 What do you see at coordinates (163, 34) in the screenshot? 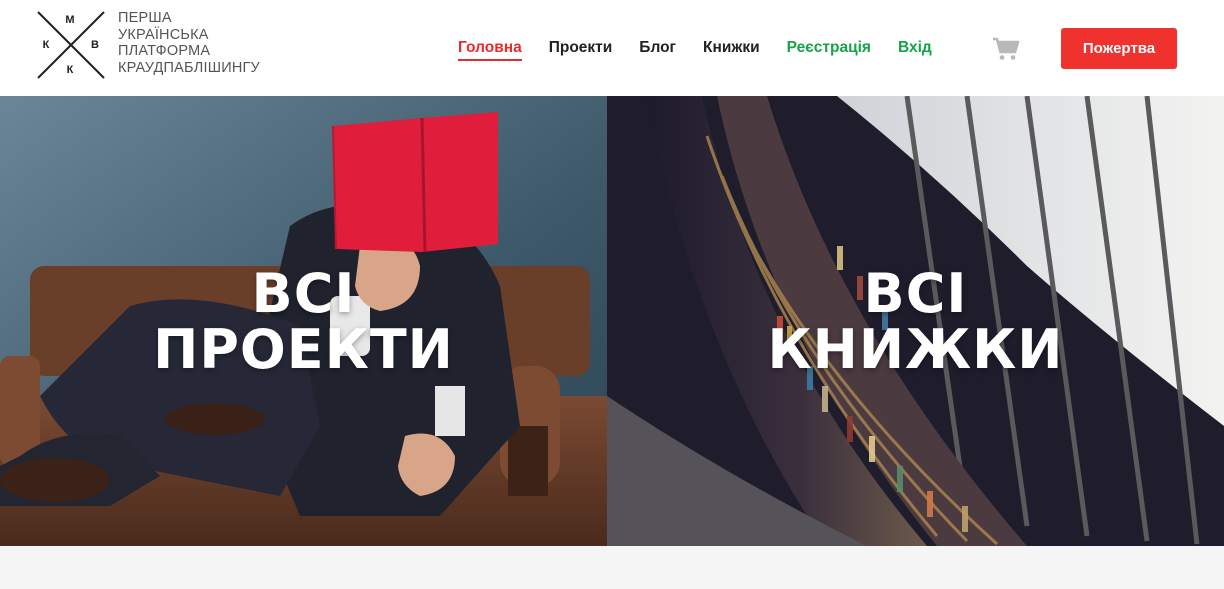
I see `logo-line: УКРАЇНСЬКА` at bounding box center [163, 34].